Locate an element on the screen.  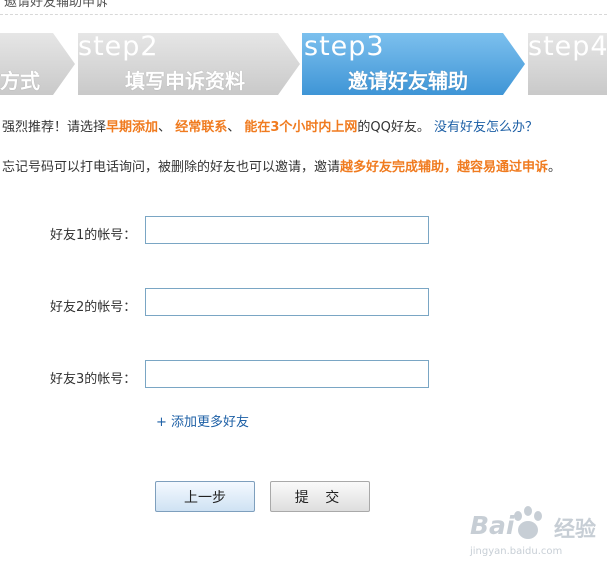
page-header: 邀请好友辅助申诉 is located at coordinates (303, 7).